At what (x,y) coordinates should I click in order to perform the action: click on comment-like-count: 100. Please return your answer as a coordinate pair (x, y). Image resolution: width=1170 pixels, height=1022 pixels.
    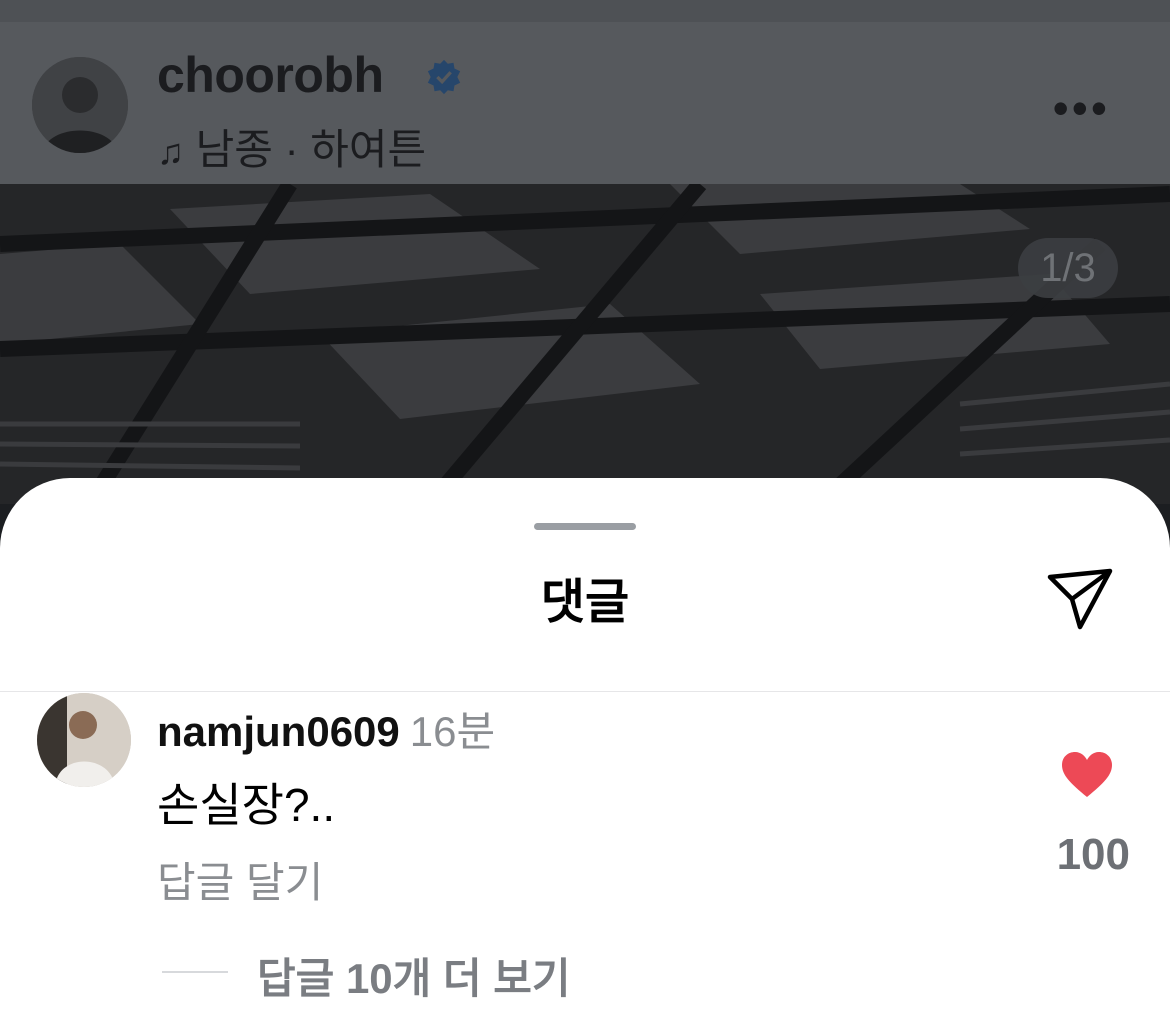
    Looking at the image, I should click on (1093, 854).